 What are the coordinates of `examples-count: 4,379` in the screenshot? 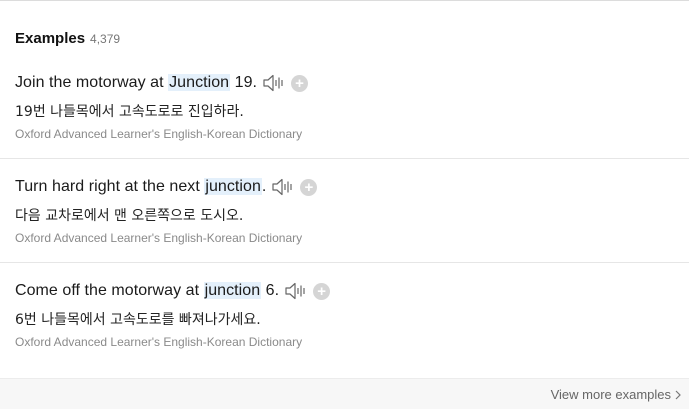 It's located at (105, 39).